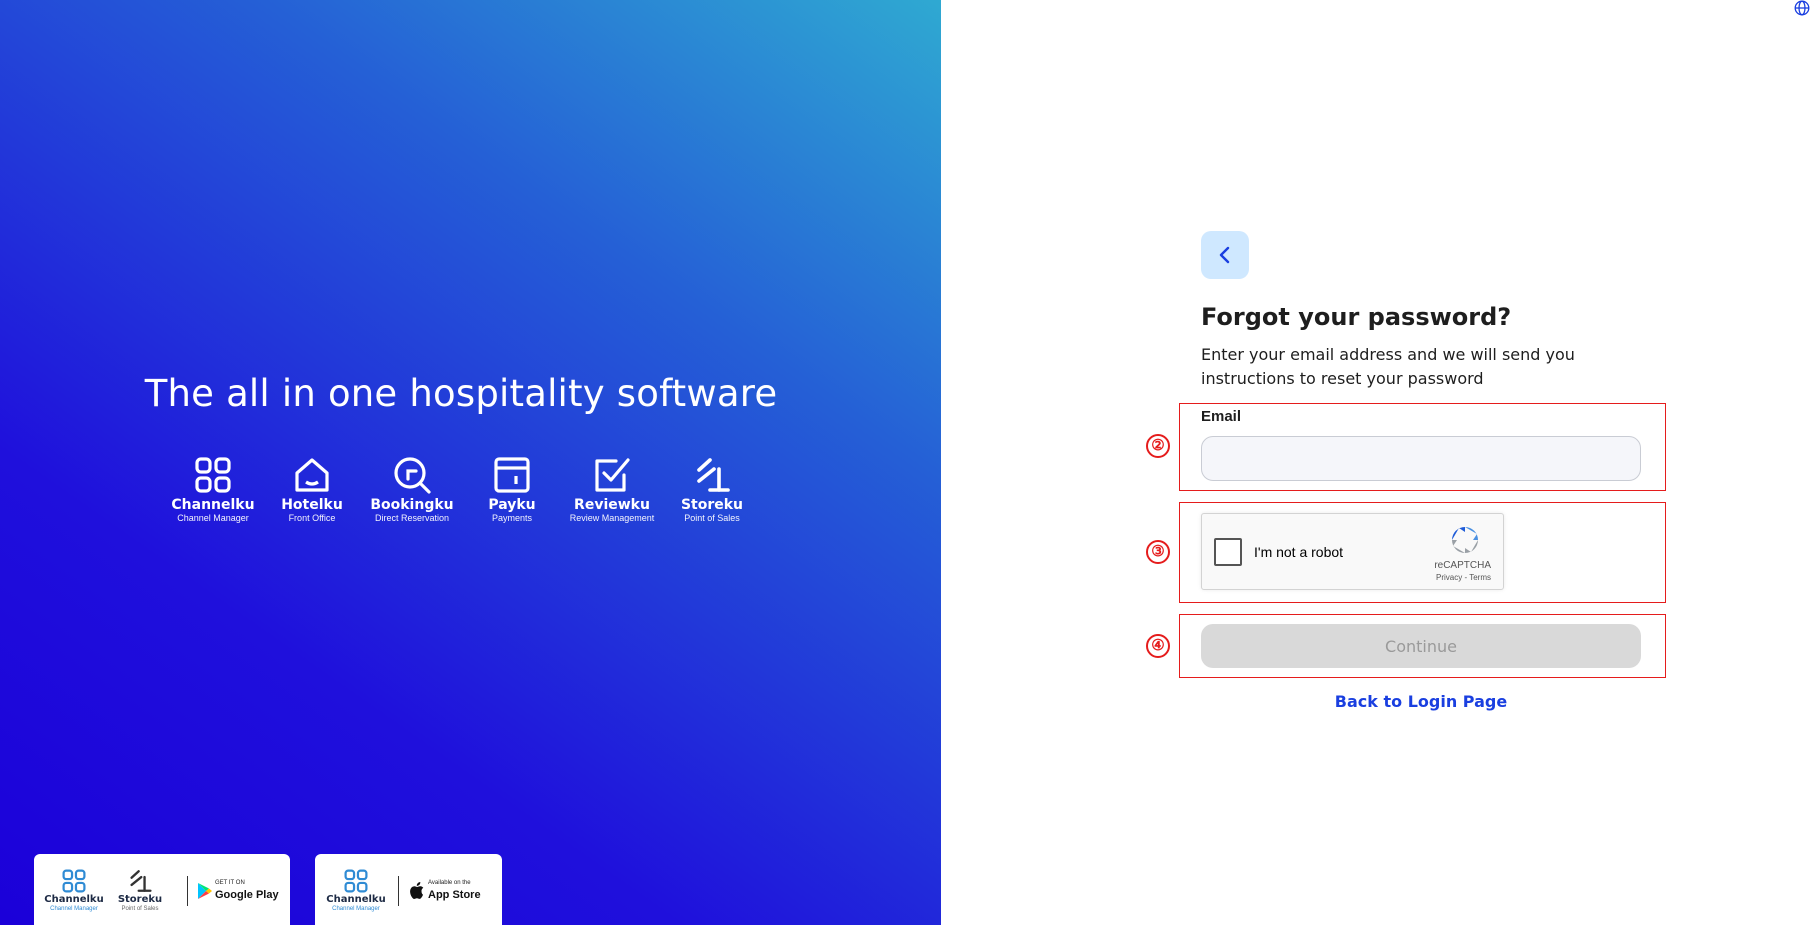 The height and width of the screenshot is (925, 1814). Describe the element at coordinates (612, 505) in the screenshot. I see `product-name: Reviewku` at that location.